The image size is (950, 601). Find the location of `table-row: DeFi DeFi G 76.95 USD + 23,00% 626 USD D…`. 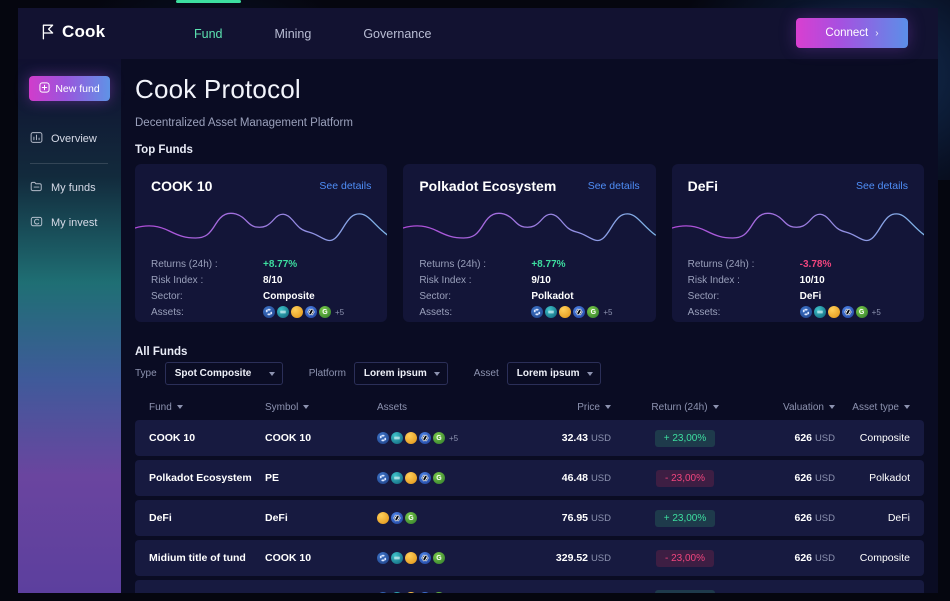

table-row: DeFi DeFi G 76.95 USD + 23,00% 626 USD D… is located at coordinates (529, 518).